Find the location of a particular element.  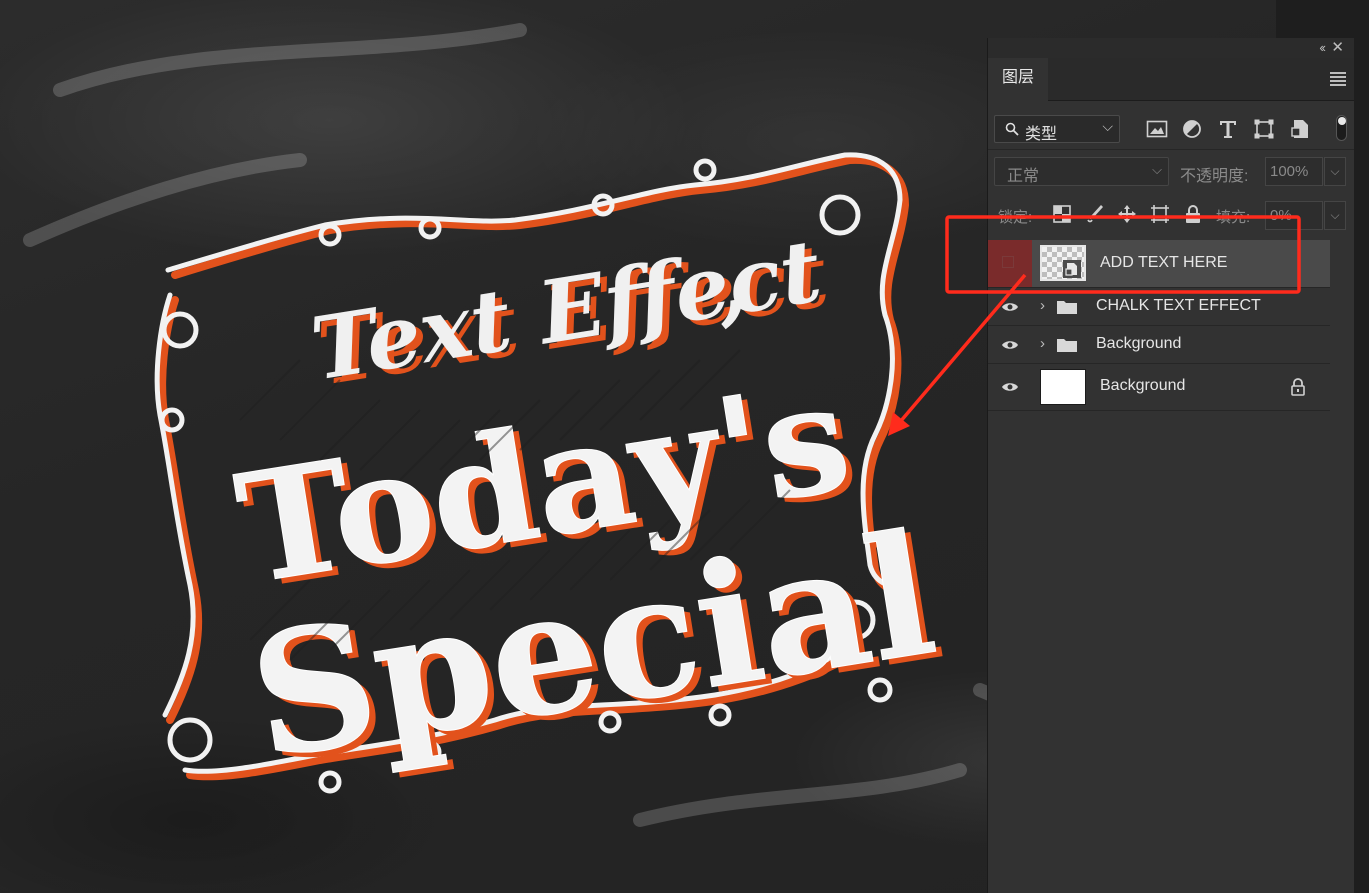

panel-header-strip: ‹‹ ✕ is located at coordinates (1171, 48).